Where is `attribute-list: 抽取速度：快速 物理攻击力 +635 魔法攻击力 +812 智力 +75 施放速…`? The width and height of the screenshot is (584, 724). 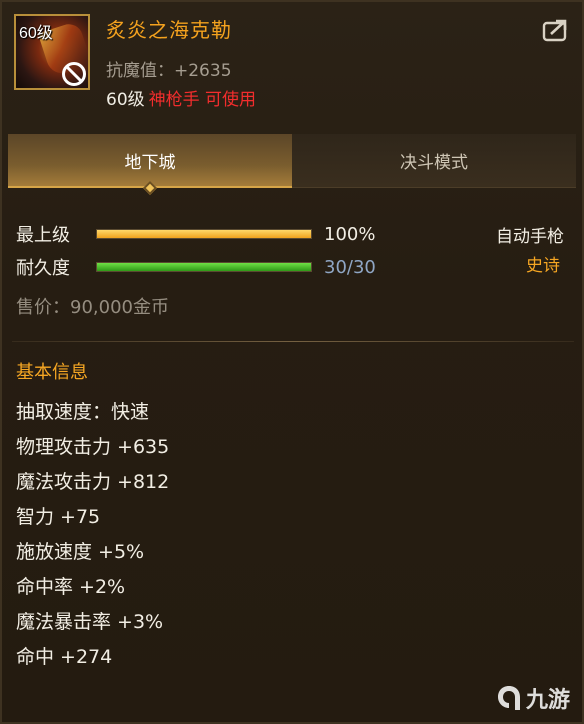
attribute-list: 抽取速度：快速 物理攻击力 +635 魔法攻击力 +812 智力 +75 施放速… is located at coordinates (92, 535).